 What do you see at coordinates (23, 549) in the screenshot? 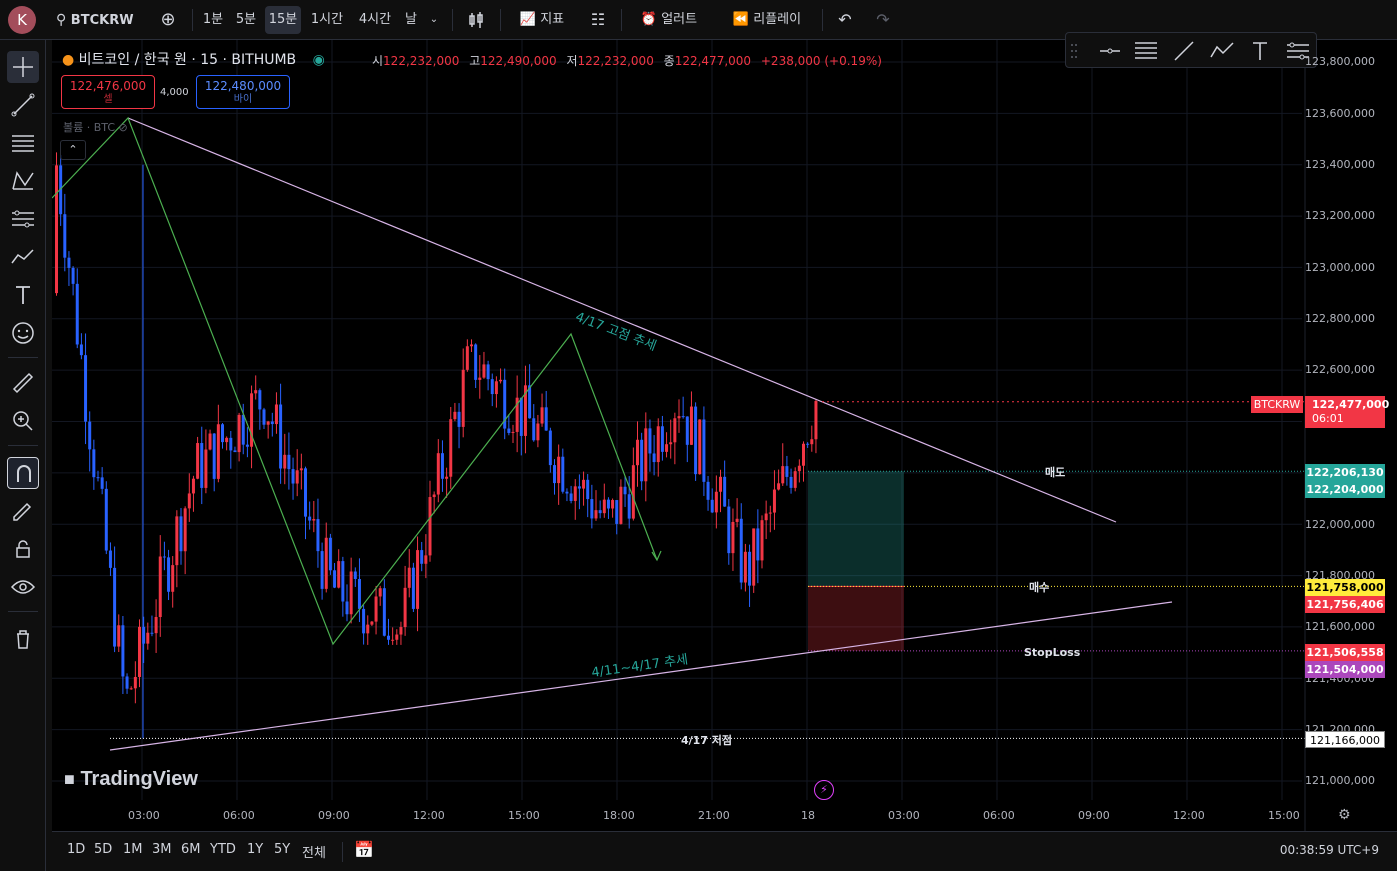
I see `lock-icon` at bounding box center [23, 549].